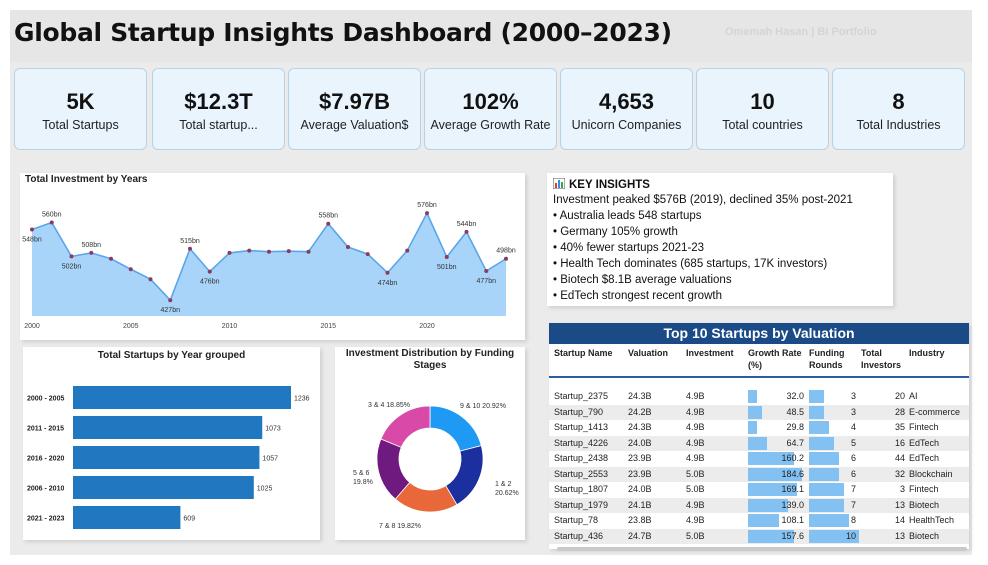 The image size is (988, 565). I want to click on value-label: 1057, so click(270, 459).